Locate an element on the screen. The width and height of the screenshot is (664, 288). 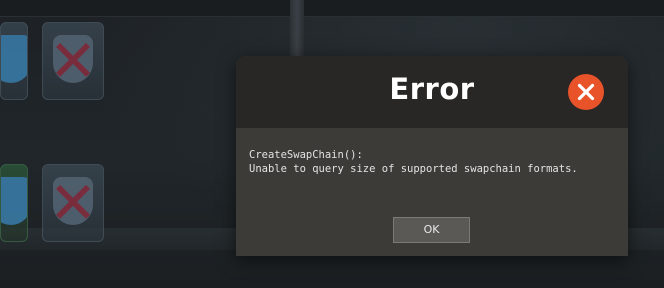
close-icon is located at coordinates (586, 92).